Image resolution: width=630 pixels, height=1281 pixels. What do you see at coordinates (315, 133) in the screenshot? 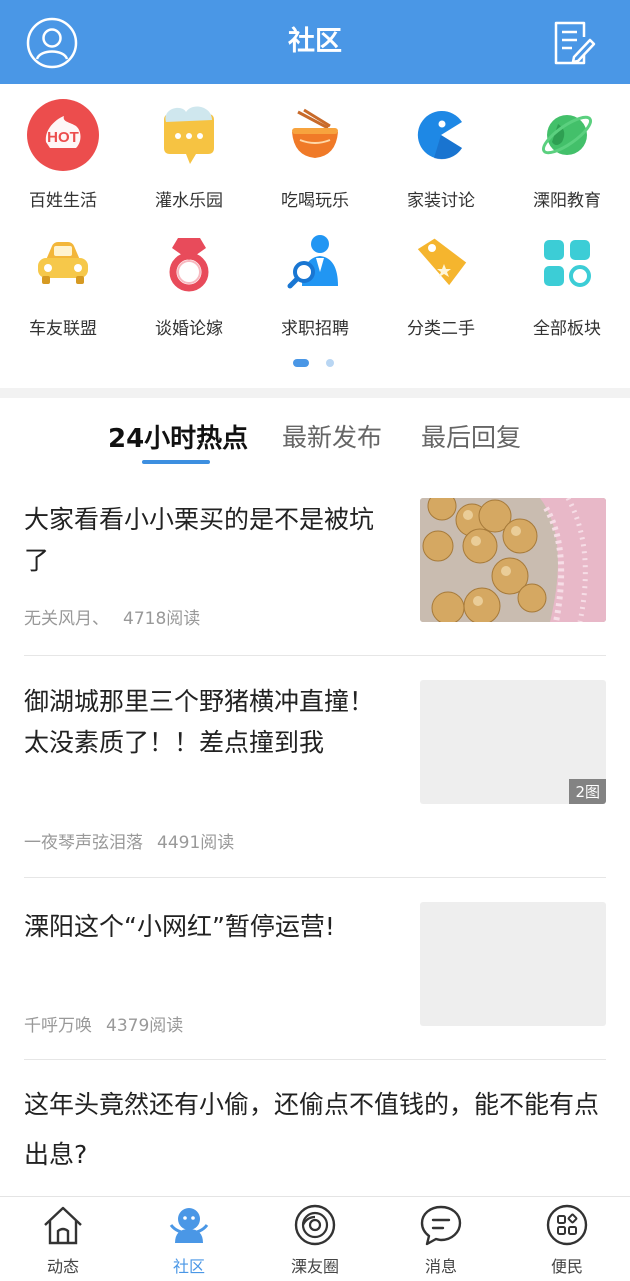
I see `noodle-bowl-icon` at bounding box center [315, 133].